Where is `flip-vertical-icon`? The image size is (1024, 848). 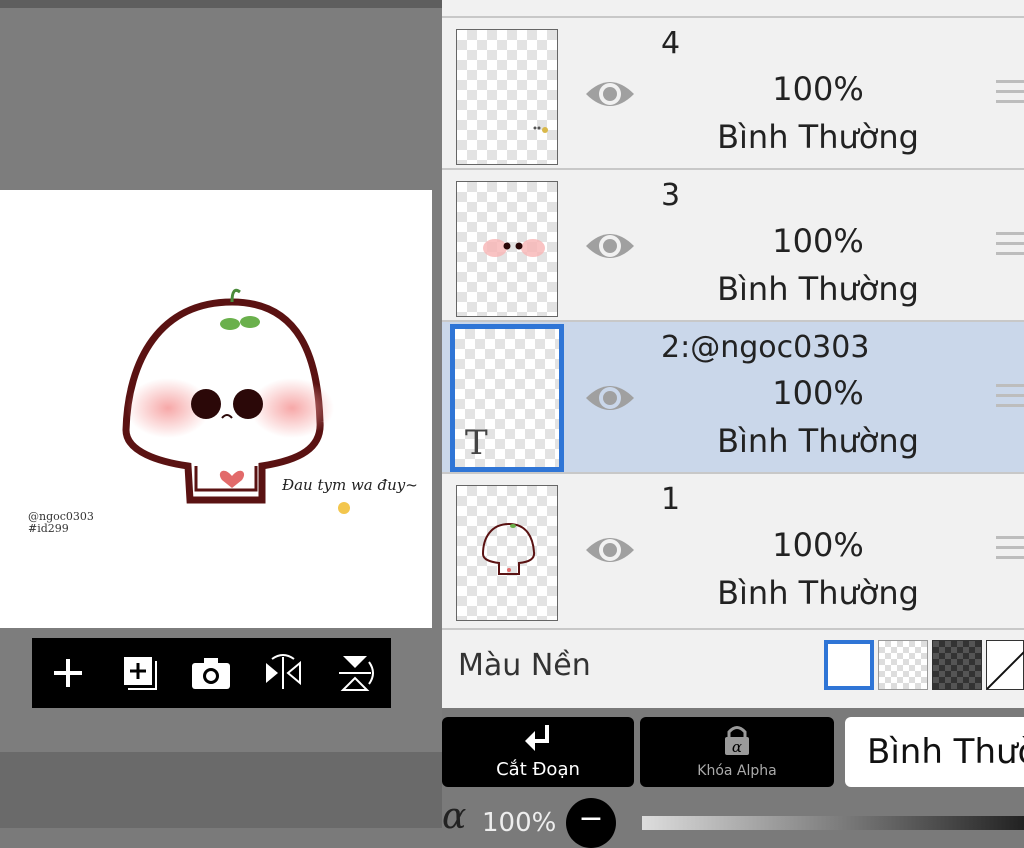 flip-vertical-icon is located at coordinates (355, 673).